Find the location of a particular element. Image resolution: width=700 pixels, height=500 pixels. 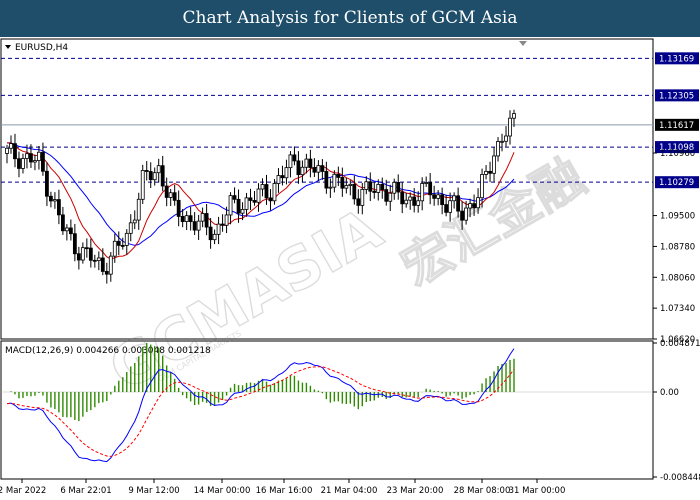

time-axis-label: 14 Mar 00:00 is located at coordinates (222, 491).